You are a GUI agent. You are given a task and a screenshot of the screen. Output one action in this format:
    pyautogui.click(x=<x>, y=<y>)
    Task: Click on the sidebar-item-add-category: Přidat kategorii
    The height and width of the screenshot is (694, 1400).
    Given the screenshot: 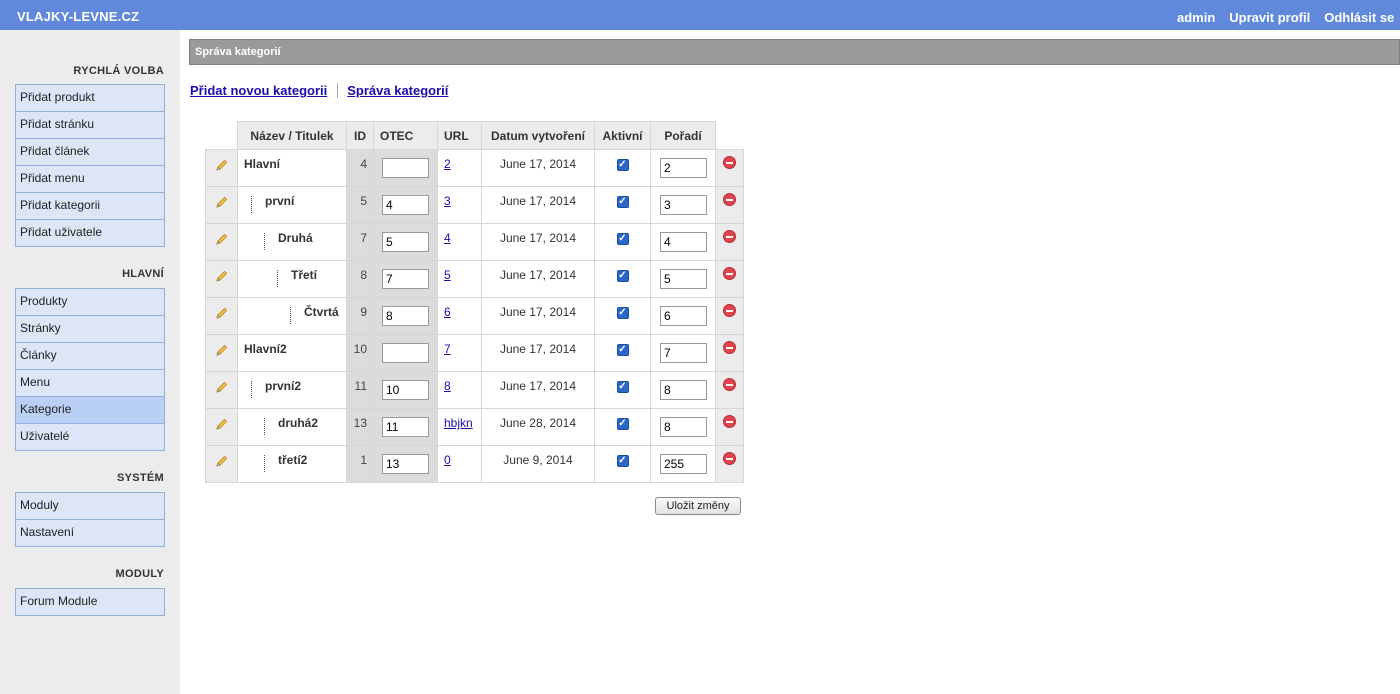 What is the action you would take?
    pyautogui.click(x=90, y=206)
    